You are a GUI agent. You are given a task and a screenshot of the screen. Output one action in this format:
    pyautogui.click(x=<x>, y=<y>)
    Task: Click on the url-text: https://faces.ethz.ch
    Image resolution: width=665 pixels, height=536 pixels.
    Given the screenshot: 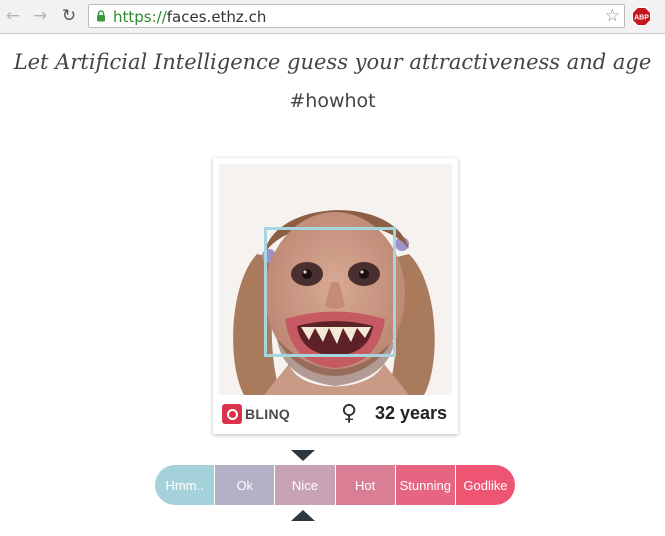 What is the action you would take?
    pyautogui.click(x=190, y=17)
    